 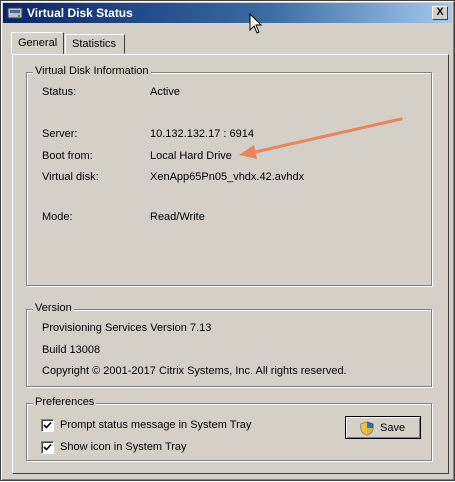 I want to click on status-value: Active, so click(x=165, y=92).